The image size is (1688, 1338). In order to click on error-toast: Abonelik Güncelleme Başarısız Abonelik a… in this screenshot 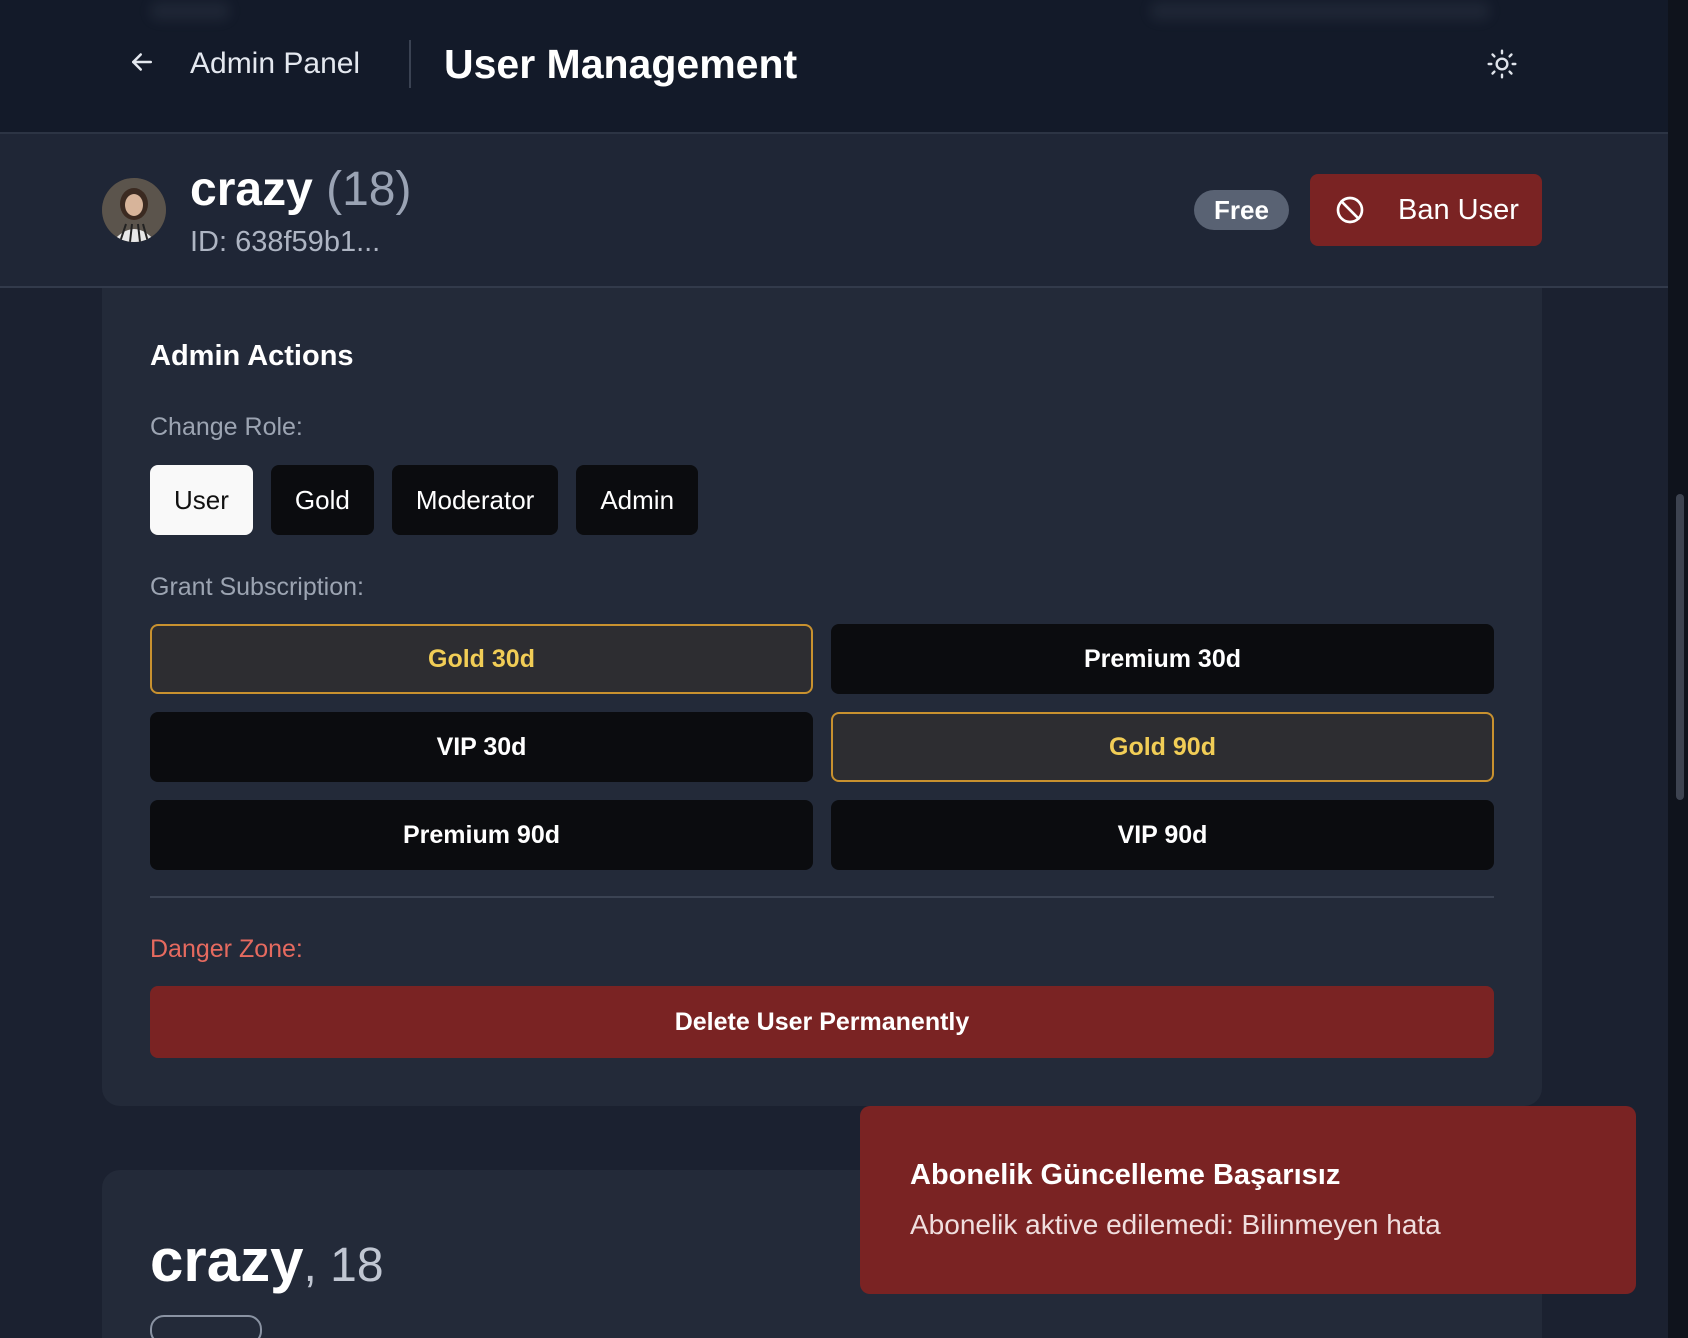, I will do `click(1248, 1200)`.